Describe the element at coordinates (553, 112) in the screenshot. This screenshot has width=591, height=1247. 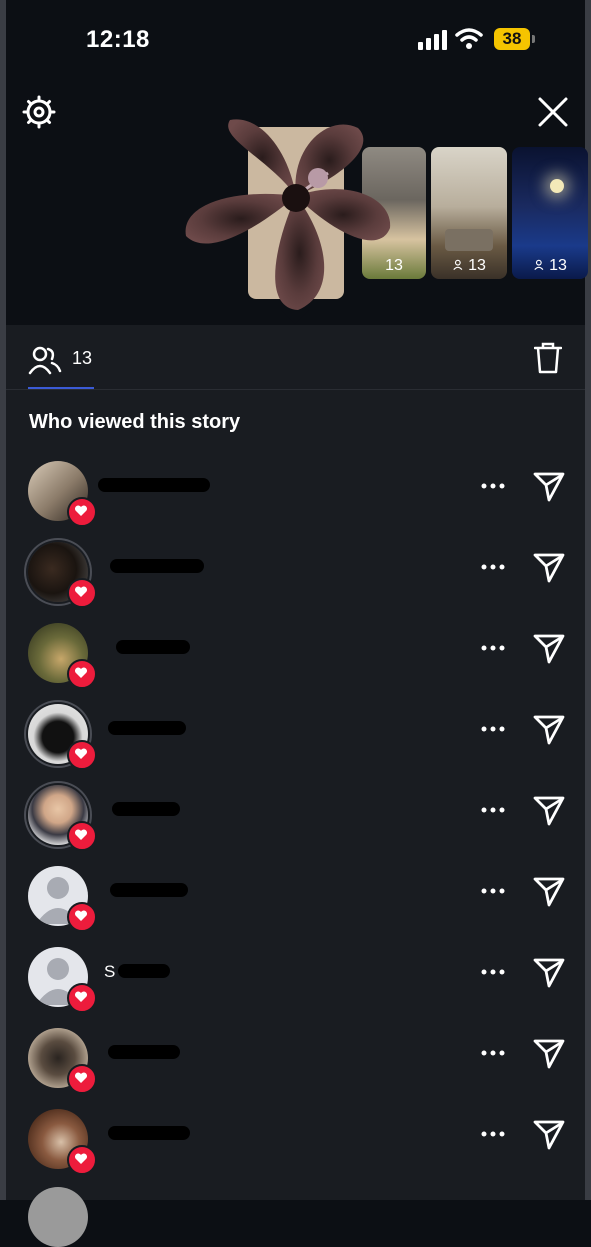
I see `close-icon` at that location.